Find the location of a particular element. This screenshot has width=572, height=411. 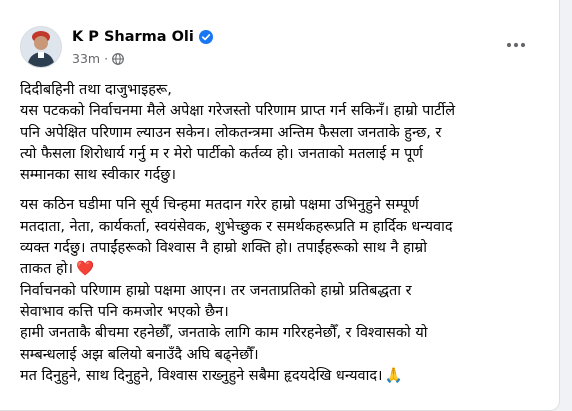

post-header: K P Sharma Oli 33m · is located at coordinates (282, 48).